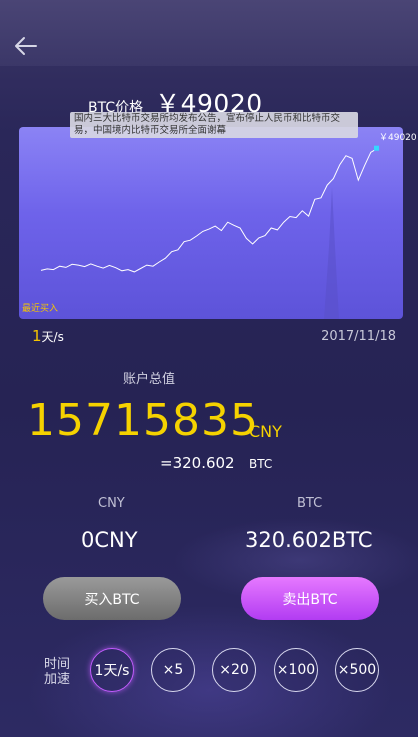 This screenshot has width=418, height=737. Describe the element at coordinates (37, 336) in the screenshot. I see `current-speed-number: 1` at that location.